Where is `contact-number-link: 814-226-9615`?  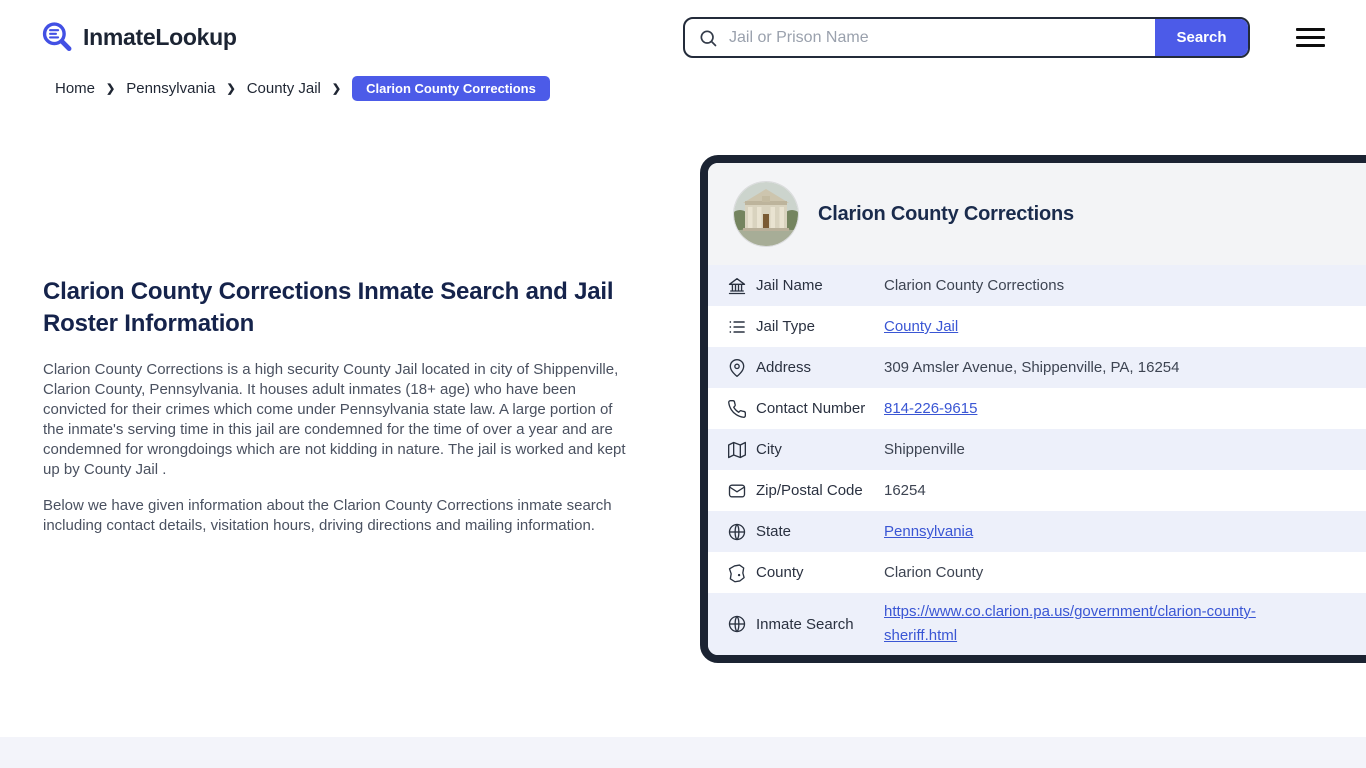
contact-number-link: 814-226-9615 is located at coordinates (930, 408).